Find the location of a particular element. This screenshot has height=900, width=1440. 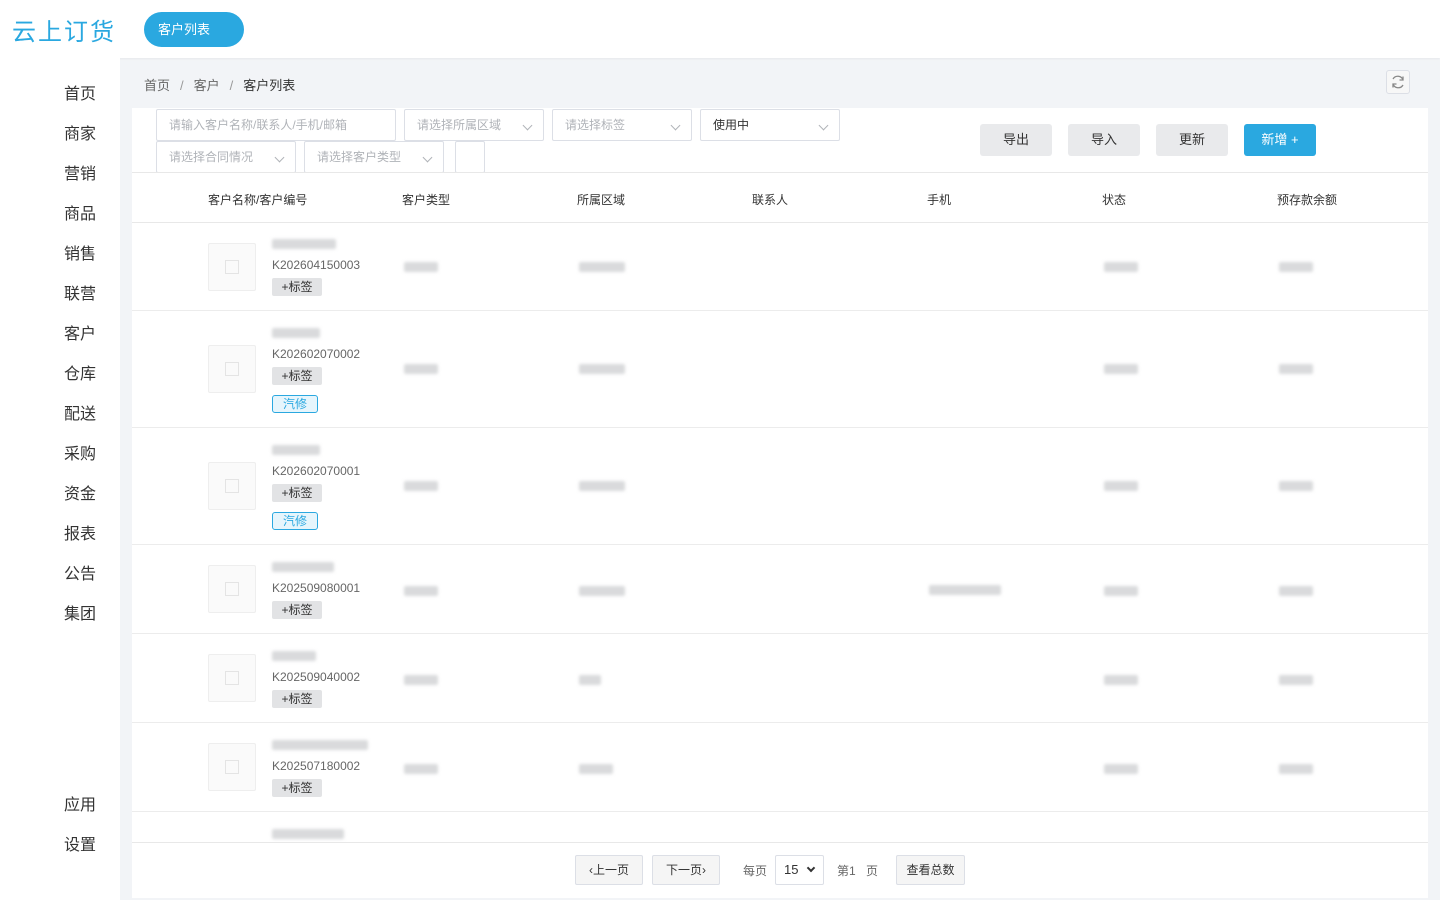

next-page-label: 下一页 is located at coordinates (683, 870).